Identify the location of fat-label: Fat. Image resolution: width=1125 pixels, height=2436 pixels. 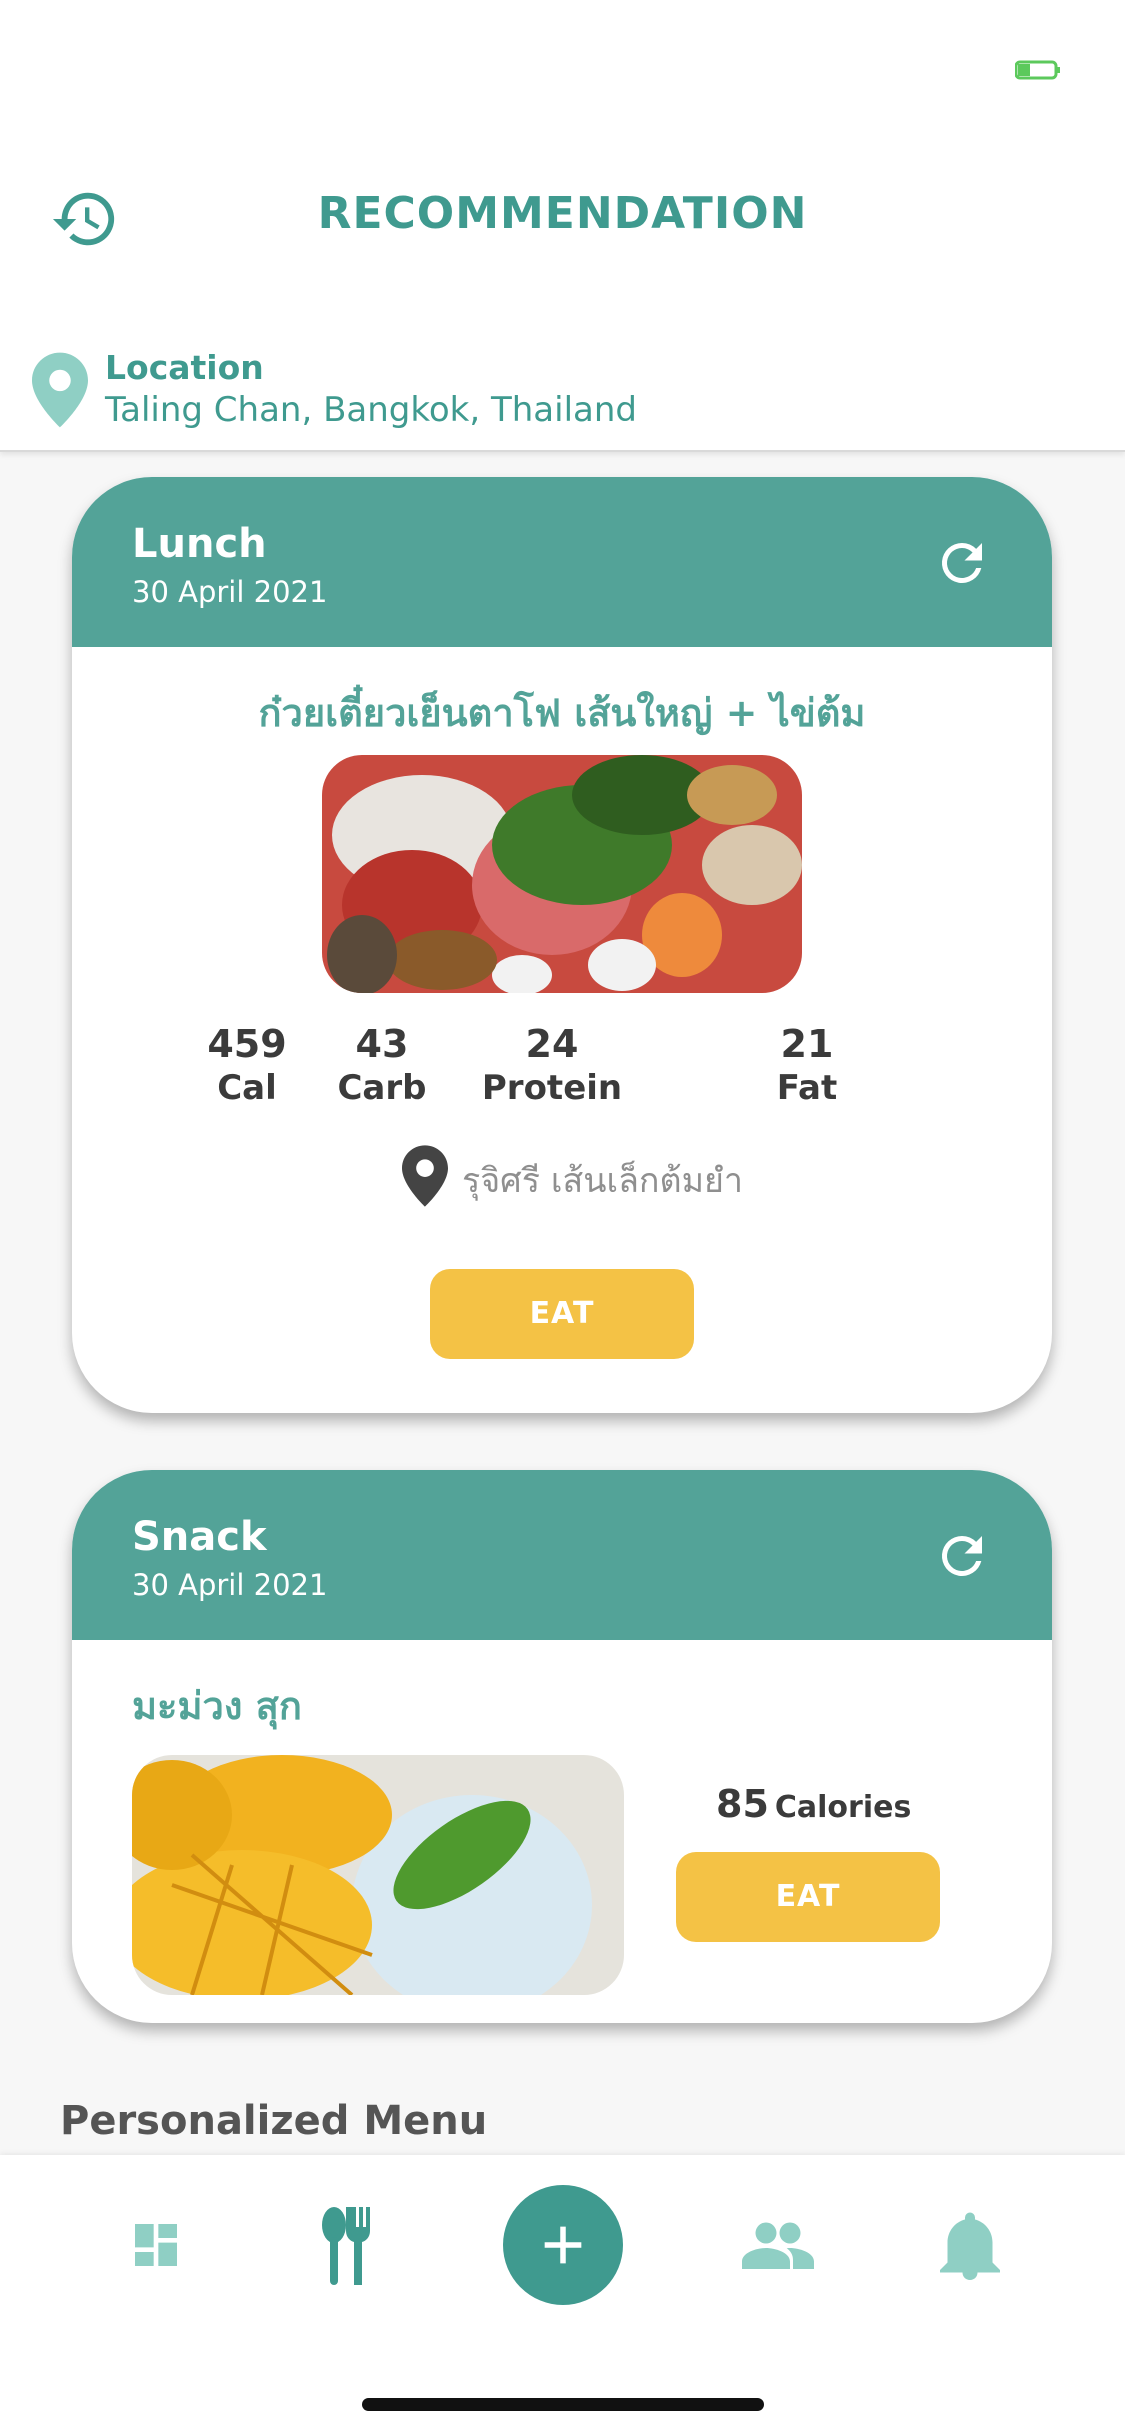
(807, 1088).